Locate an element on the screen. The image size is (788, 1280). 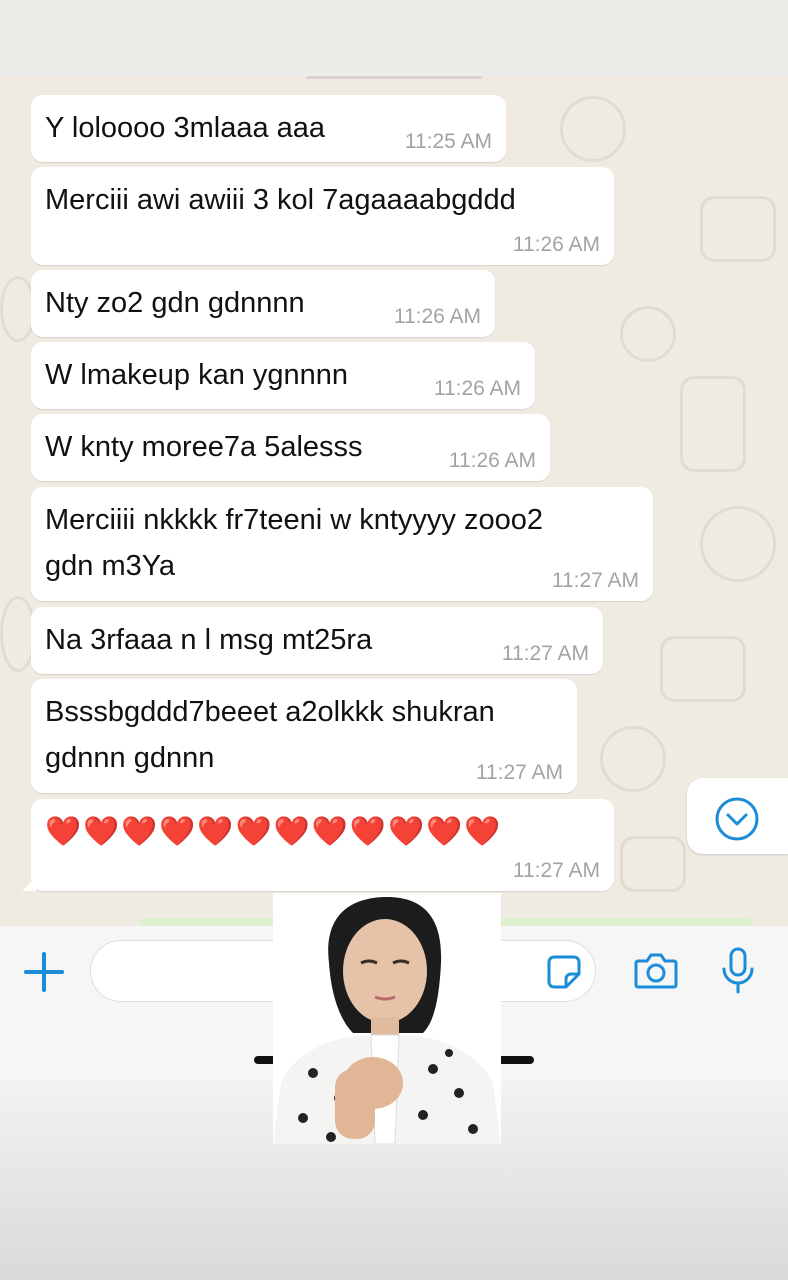
message-text-line: Merciiii nkkkk fr7teeni w kntyyyy zooo2 is located at coordinates (294, 520).